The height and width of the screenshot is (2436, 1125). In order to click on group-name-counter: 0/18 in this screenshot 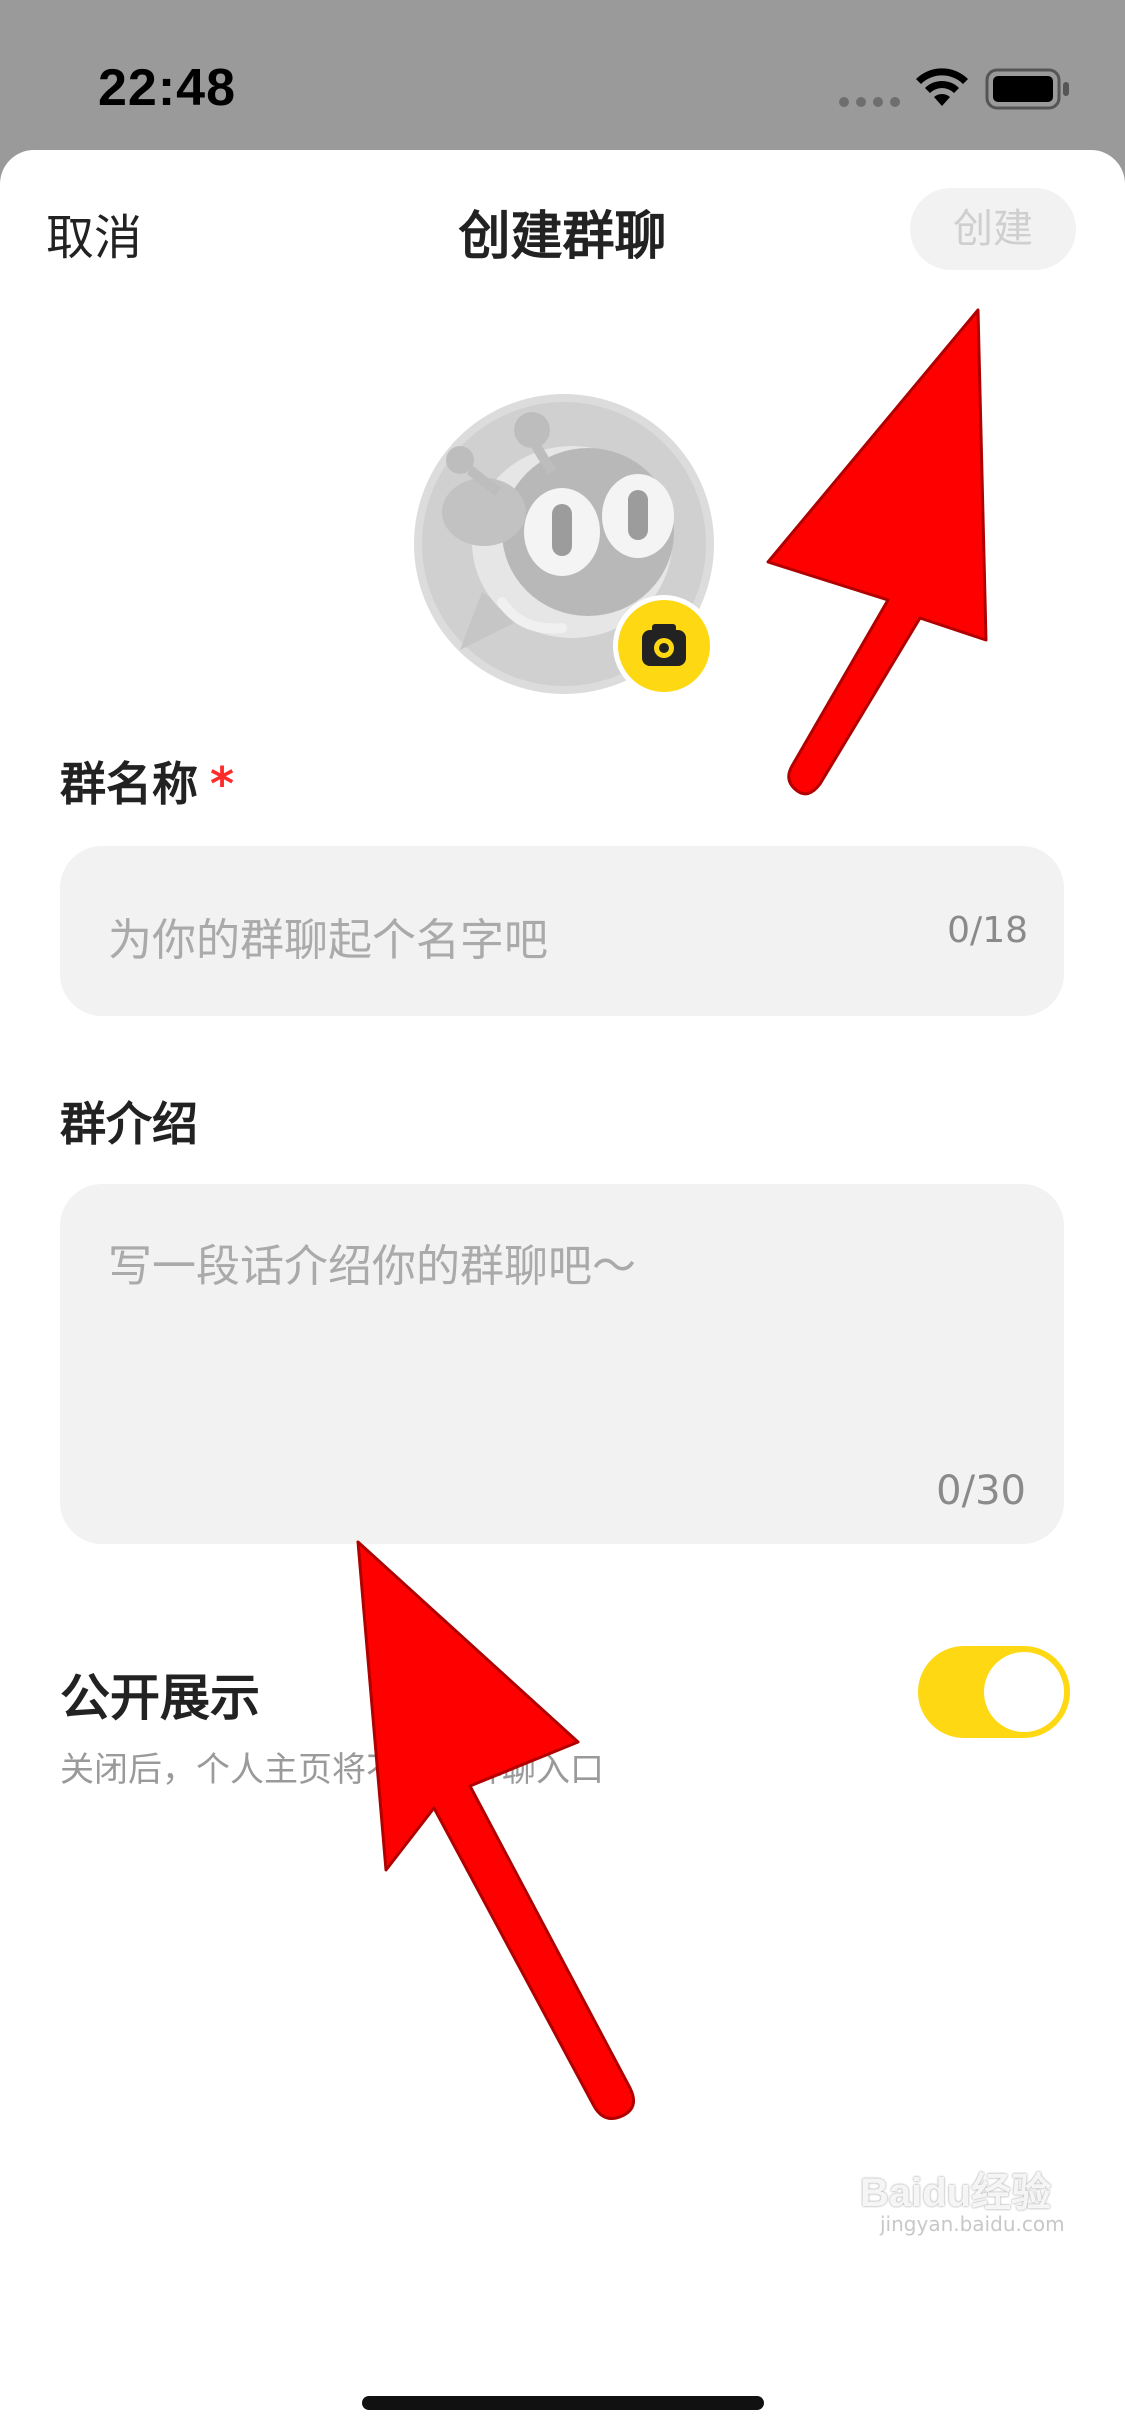, I will do `click(987, 930)`.